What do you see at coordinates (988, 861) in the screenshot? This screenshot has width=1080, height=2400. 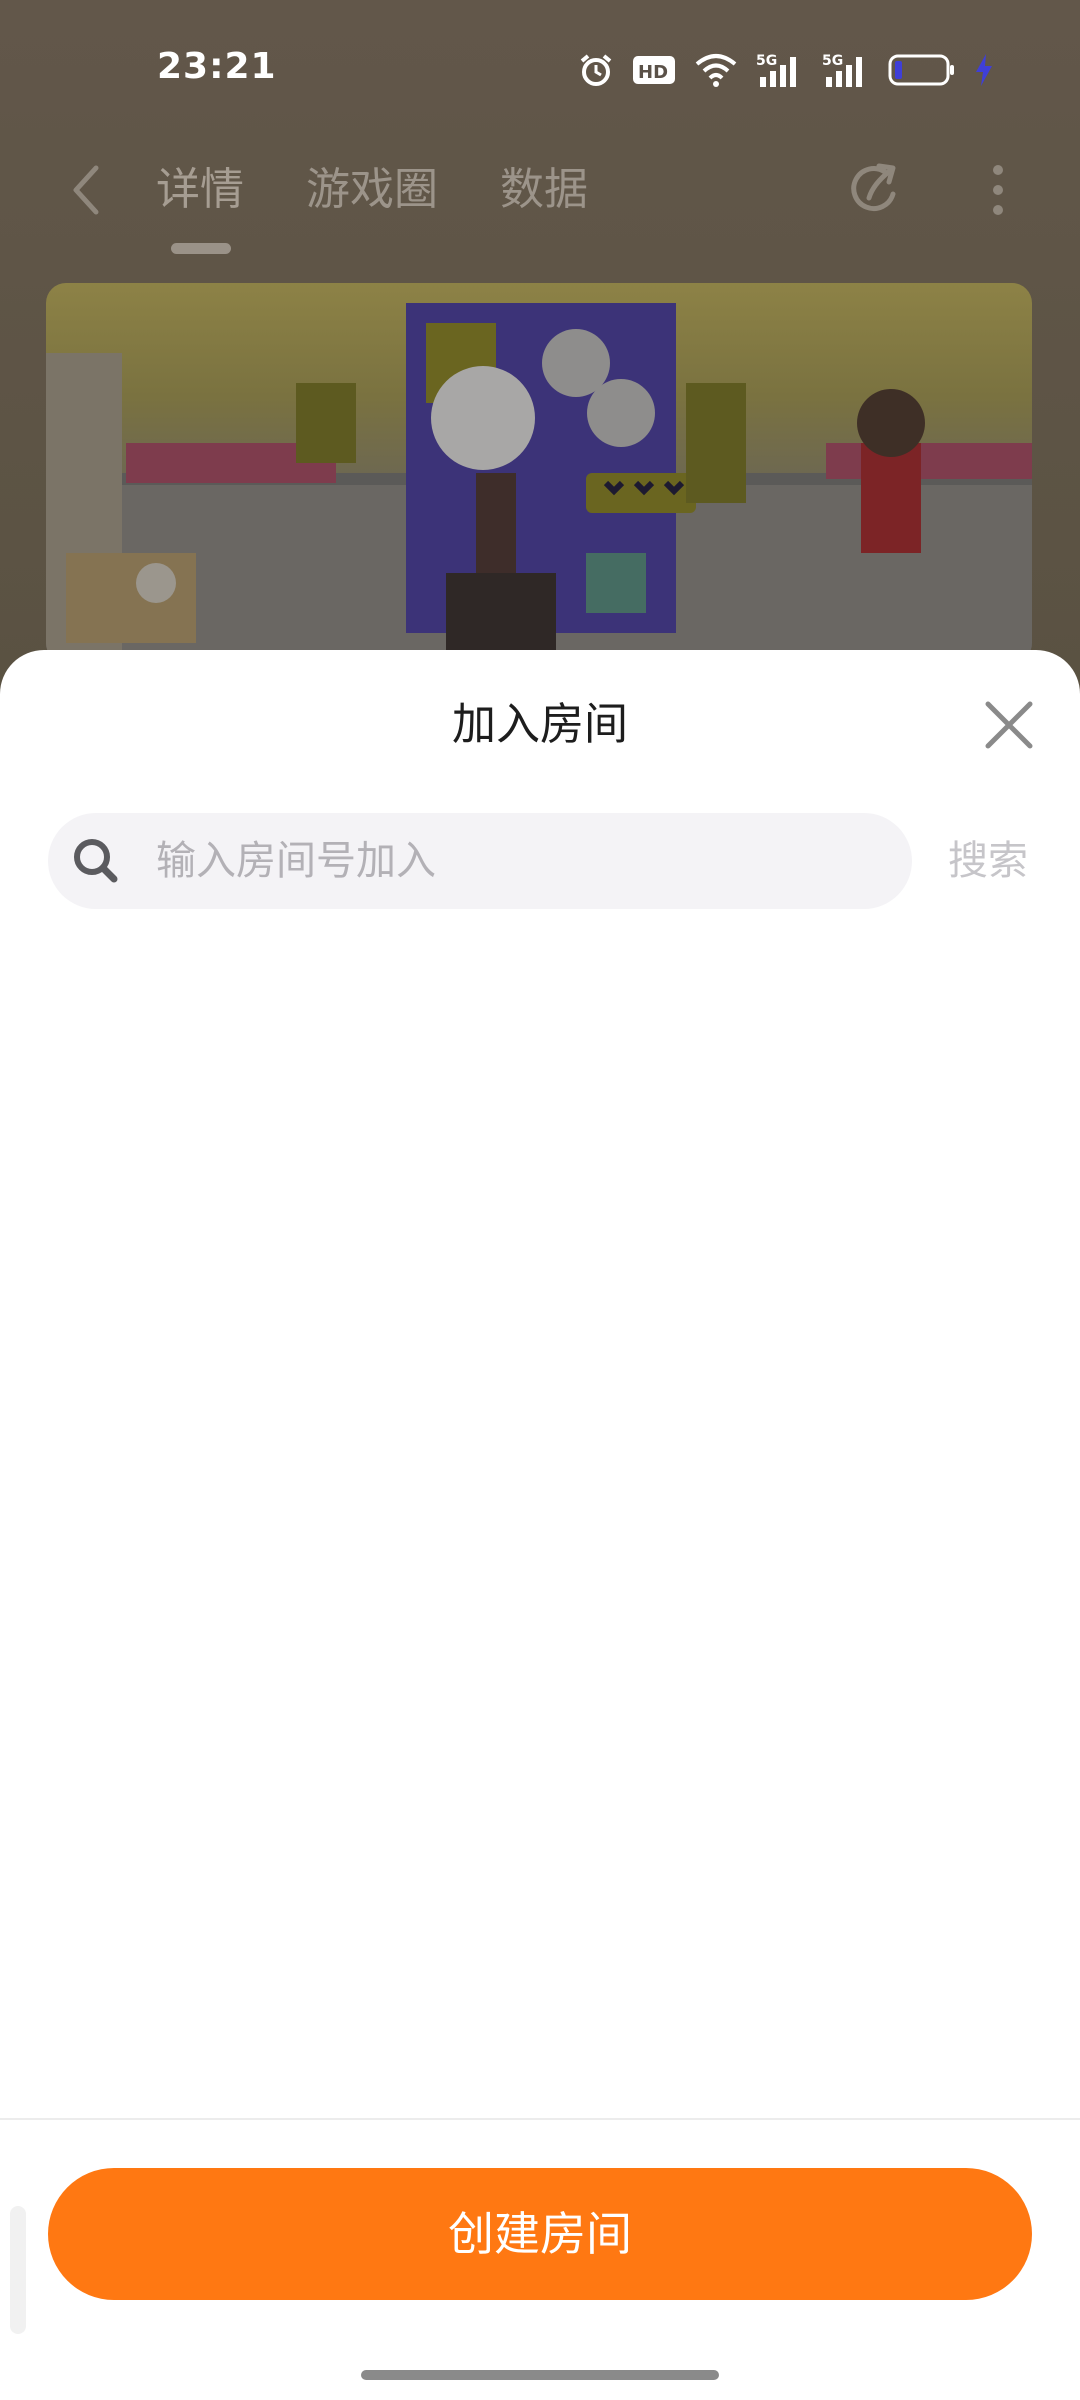 I see `search-button: 搜索` at bounding box center [988, 861].